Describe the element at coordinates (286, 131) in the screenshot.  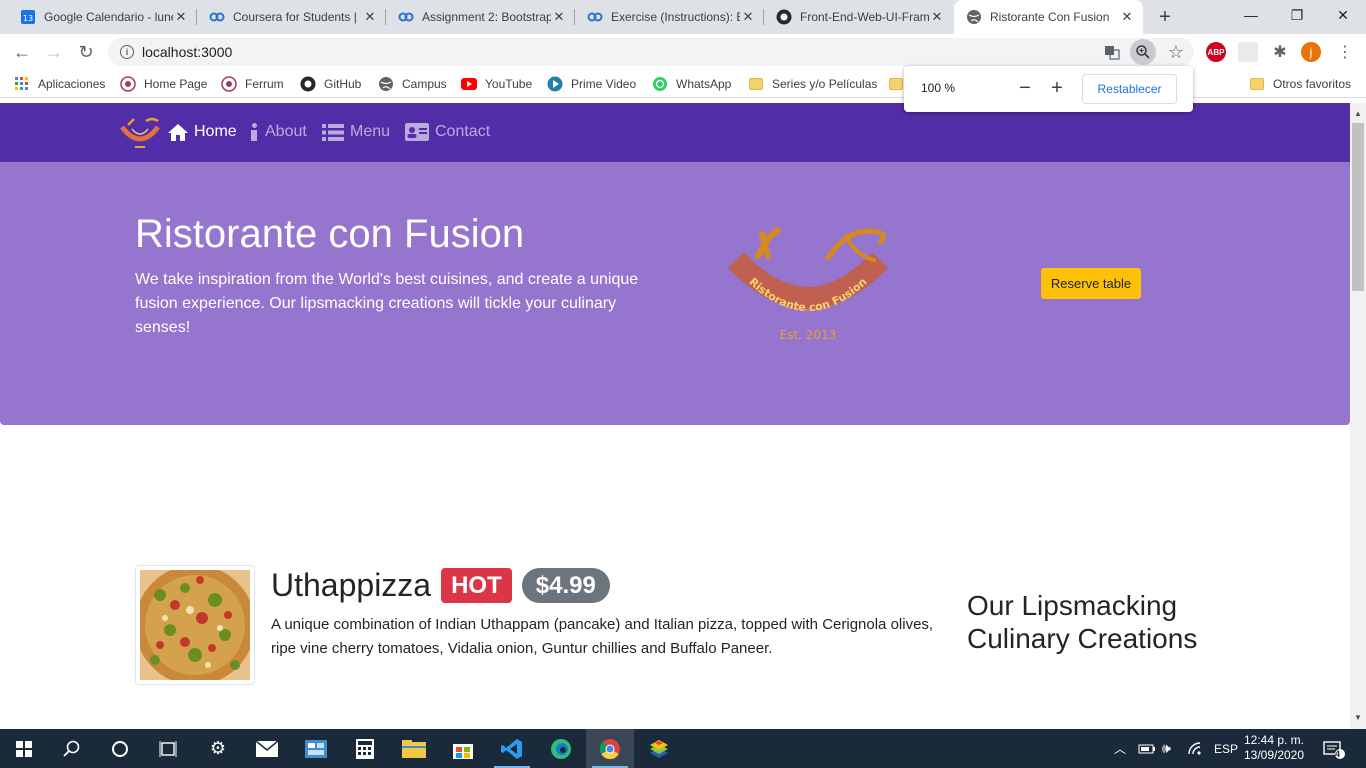
I see `nav-label: About` at that location.